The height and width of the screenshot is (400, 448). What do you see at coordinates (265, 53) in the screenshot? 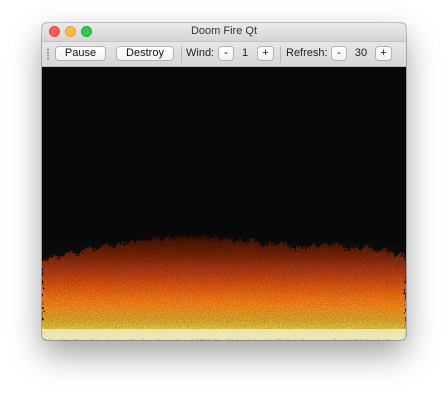
I see `wind-increase-button: +` at bounding box center [265, 53].